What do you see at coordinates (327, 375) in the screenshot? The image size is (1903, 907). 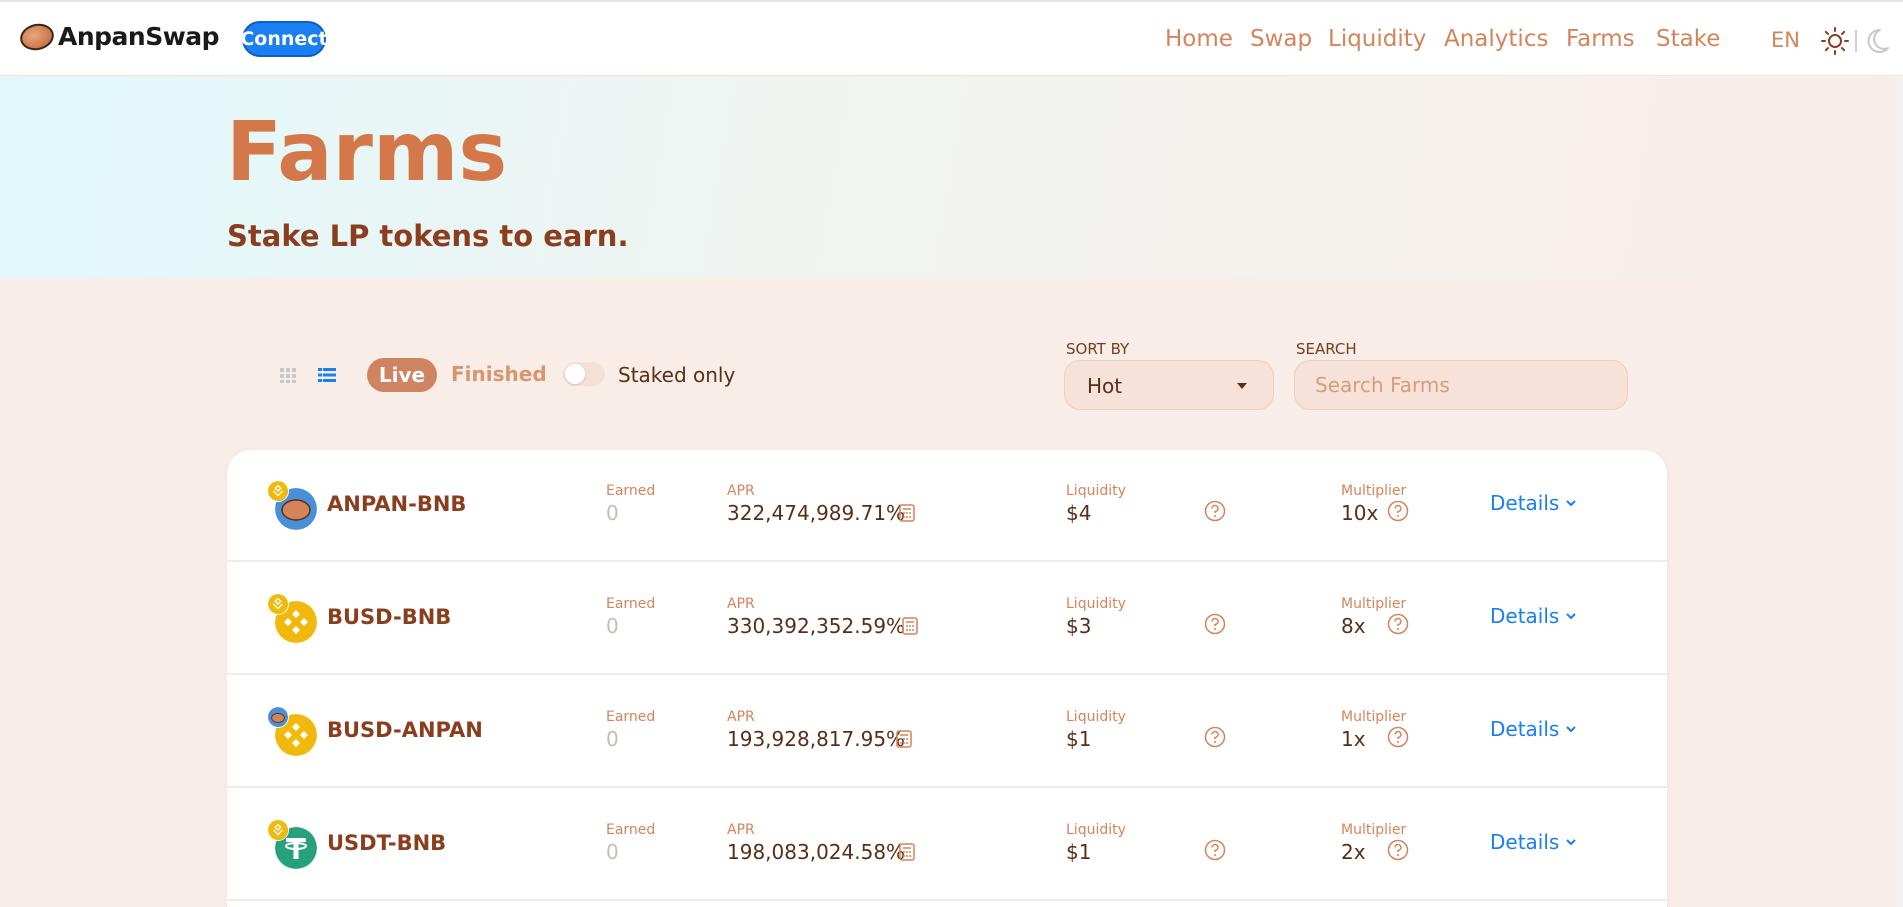 I see `list-view-icon` at bounding box center [327, 375].